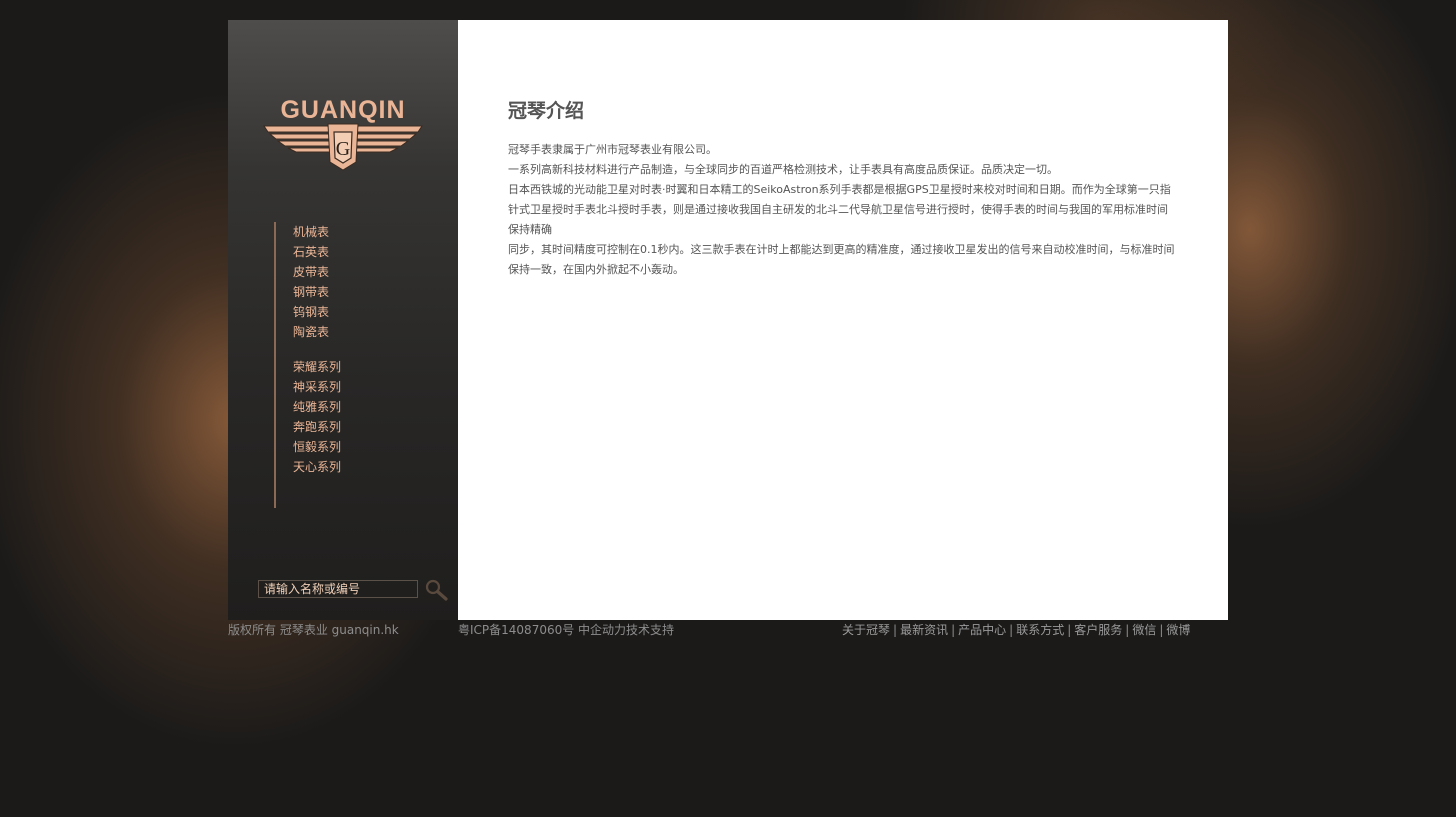 The height and width of the screenshot is (817, 1456). What do you see at coordinates (311, 252) in the screenshot?
I see `nav-item-quartz: 石英表` at bounding box center [311, 252].